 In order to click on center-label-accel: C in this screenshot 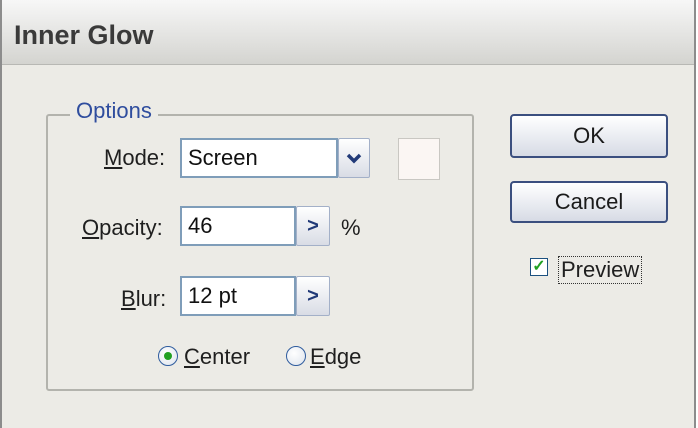, I will do `click(192, 356)`.